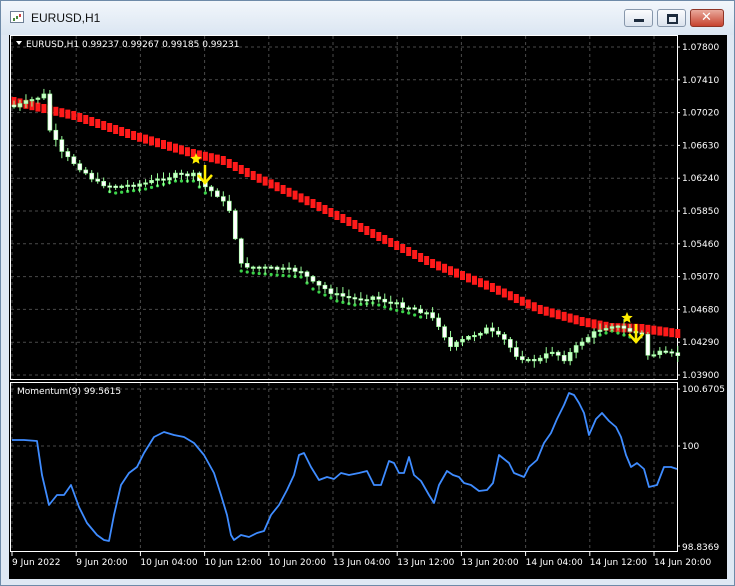 The image size is (735, 586). Describe the element at coordinates (19, 43) in the screenshot. I see `chart-menu-triangle-icon` at that location.